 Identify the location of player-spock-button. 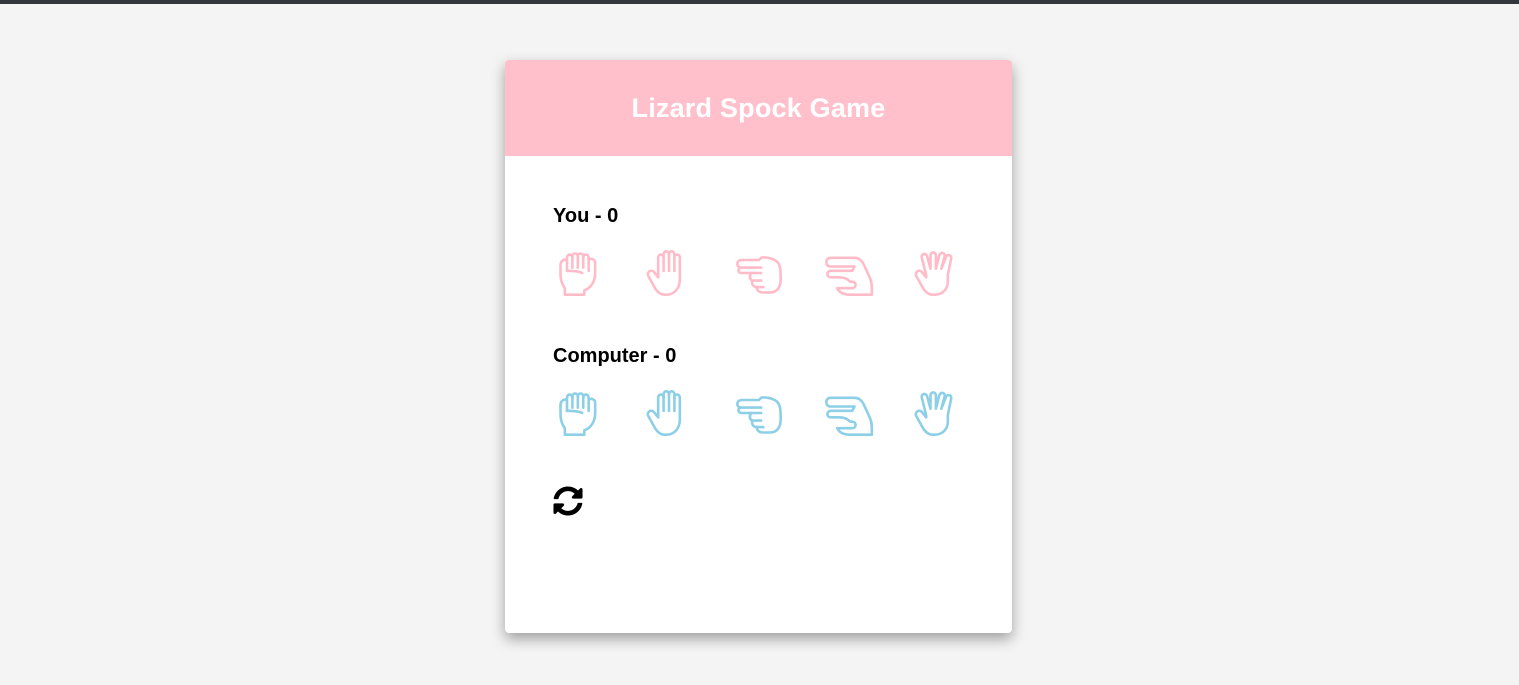
(937, 273).